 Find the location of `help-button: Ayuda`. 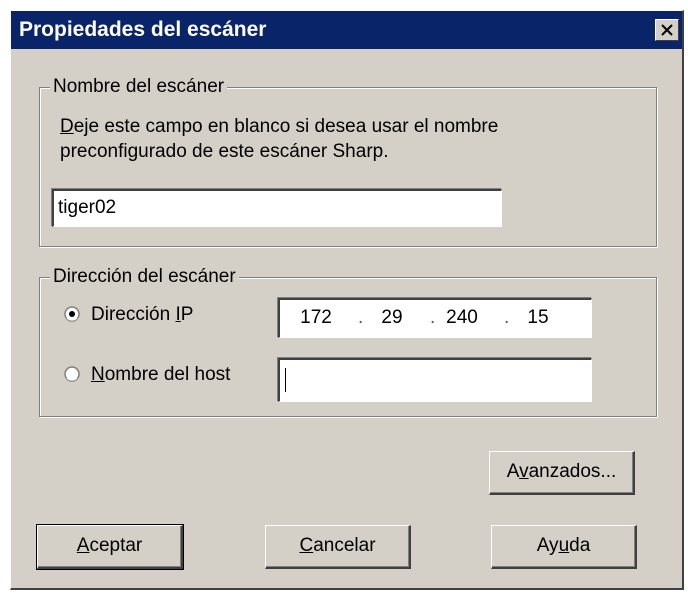

help-button: Ayuda is located at coordinates (564, 547).